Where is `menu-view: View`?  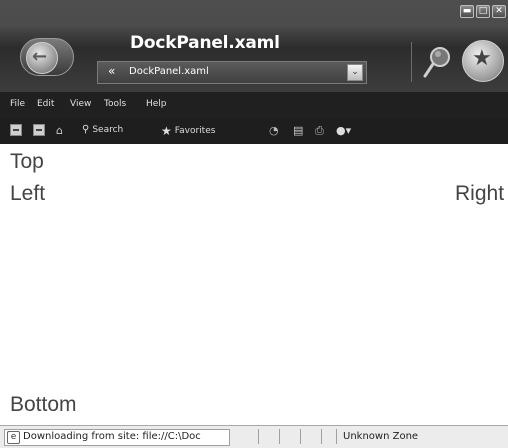 menu-view: View is located at coordinates (80, 104).